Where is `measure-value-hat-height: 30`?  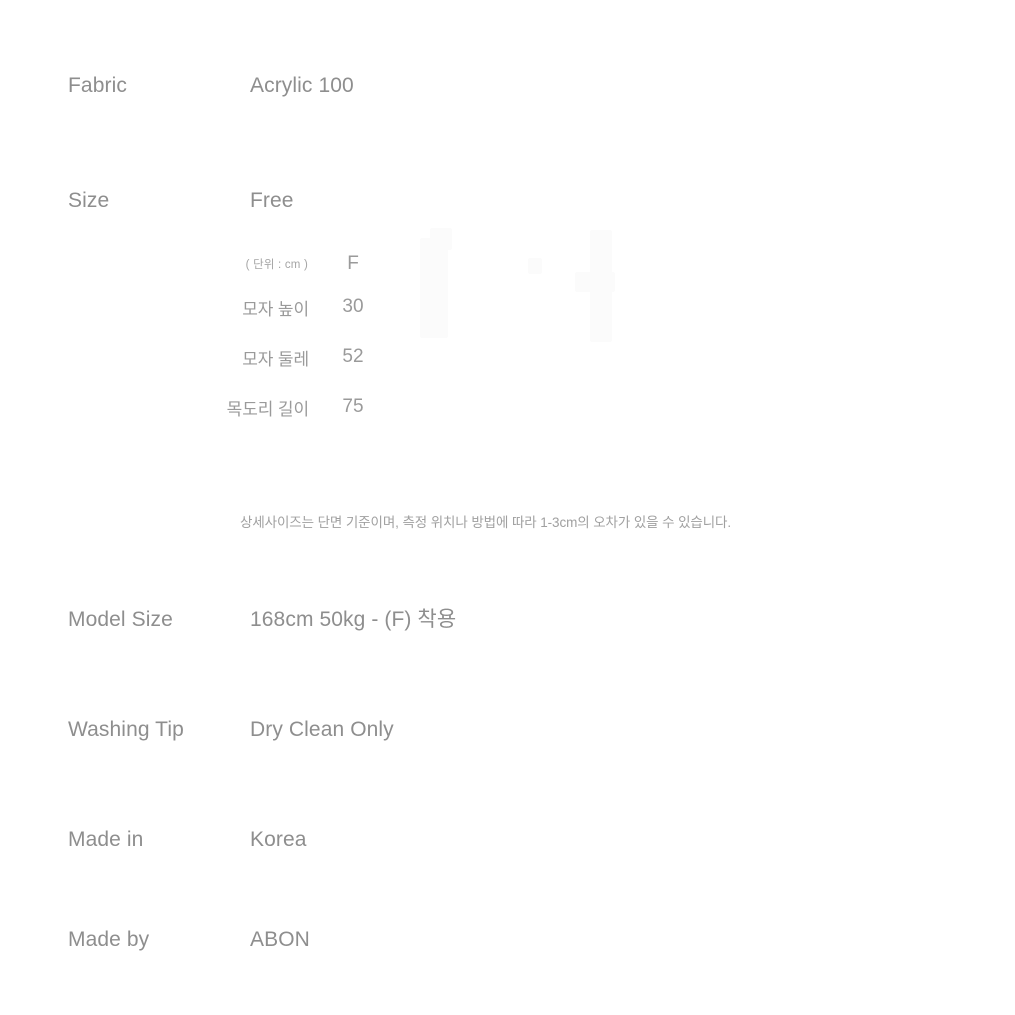
measure-value-hat-height: 30 is located at coordinates (353, 306).